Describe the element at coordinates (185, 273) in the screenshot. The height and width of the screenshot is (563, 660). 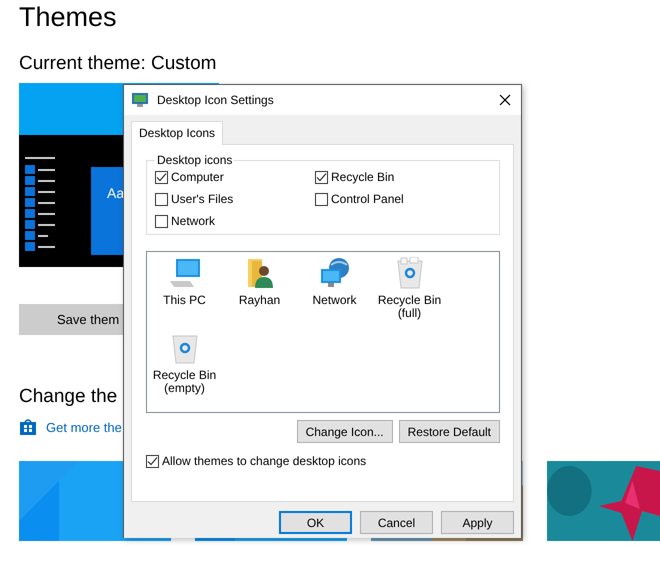
I see `computer-icon` at that location.